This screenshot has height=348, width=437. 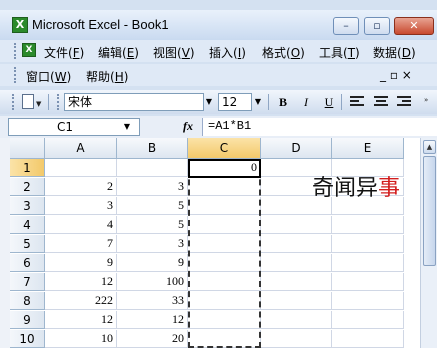 What do you see at coordinates (306, 102) in the screenshot?
I see `italic-button: I` at bounding box center [306, 102].